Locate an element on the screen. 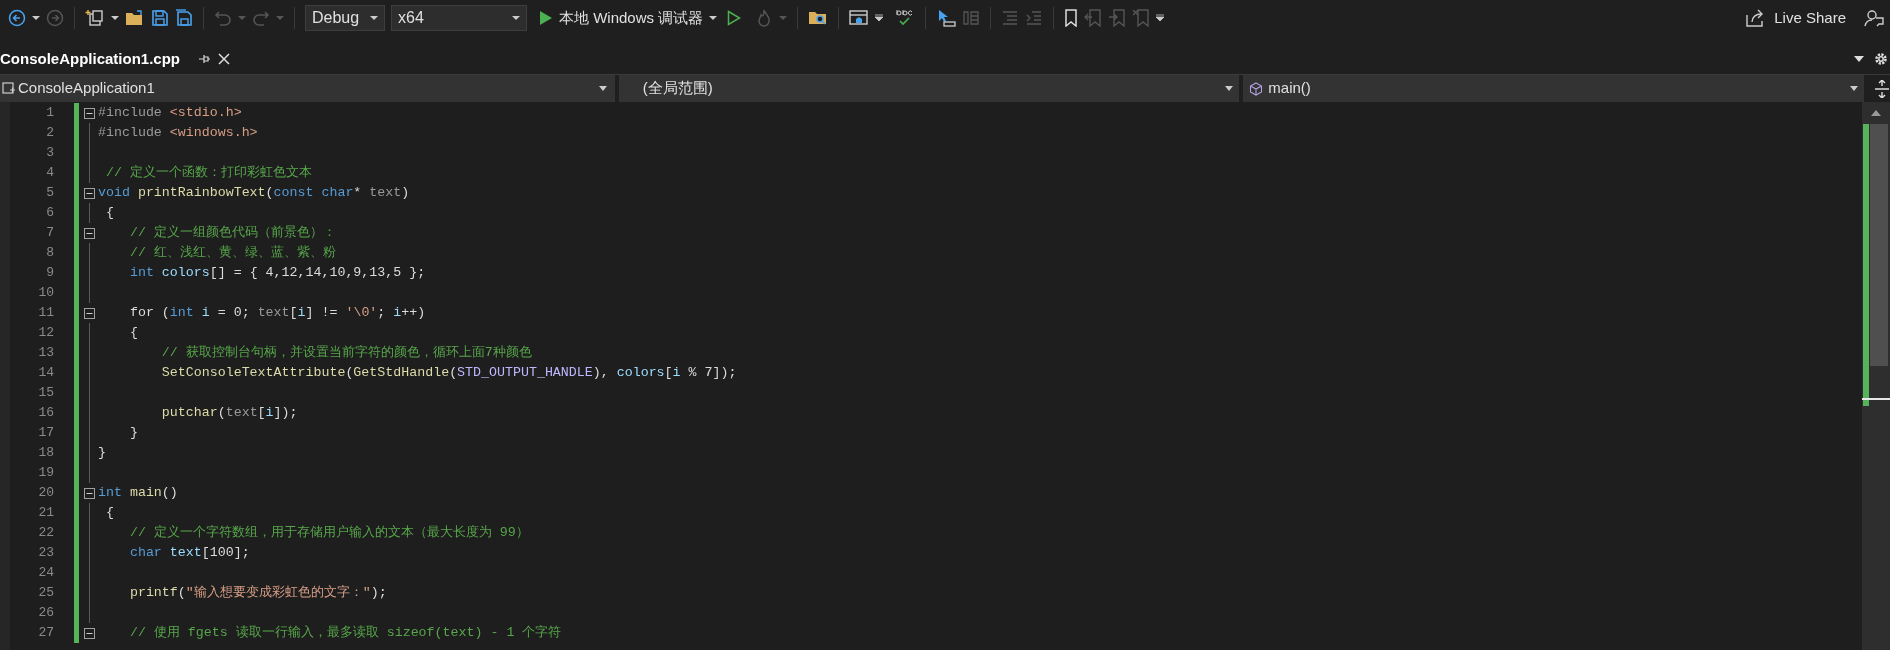  platform-dropdown: x64 is located at coordinates (459, 18).